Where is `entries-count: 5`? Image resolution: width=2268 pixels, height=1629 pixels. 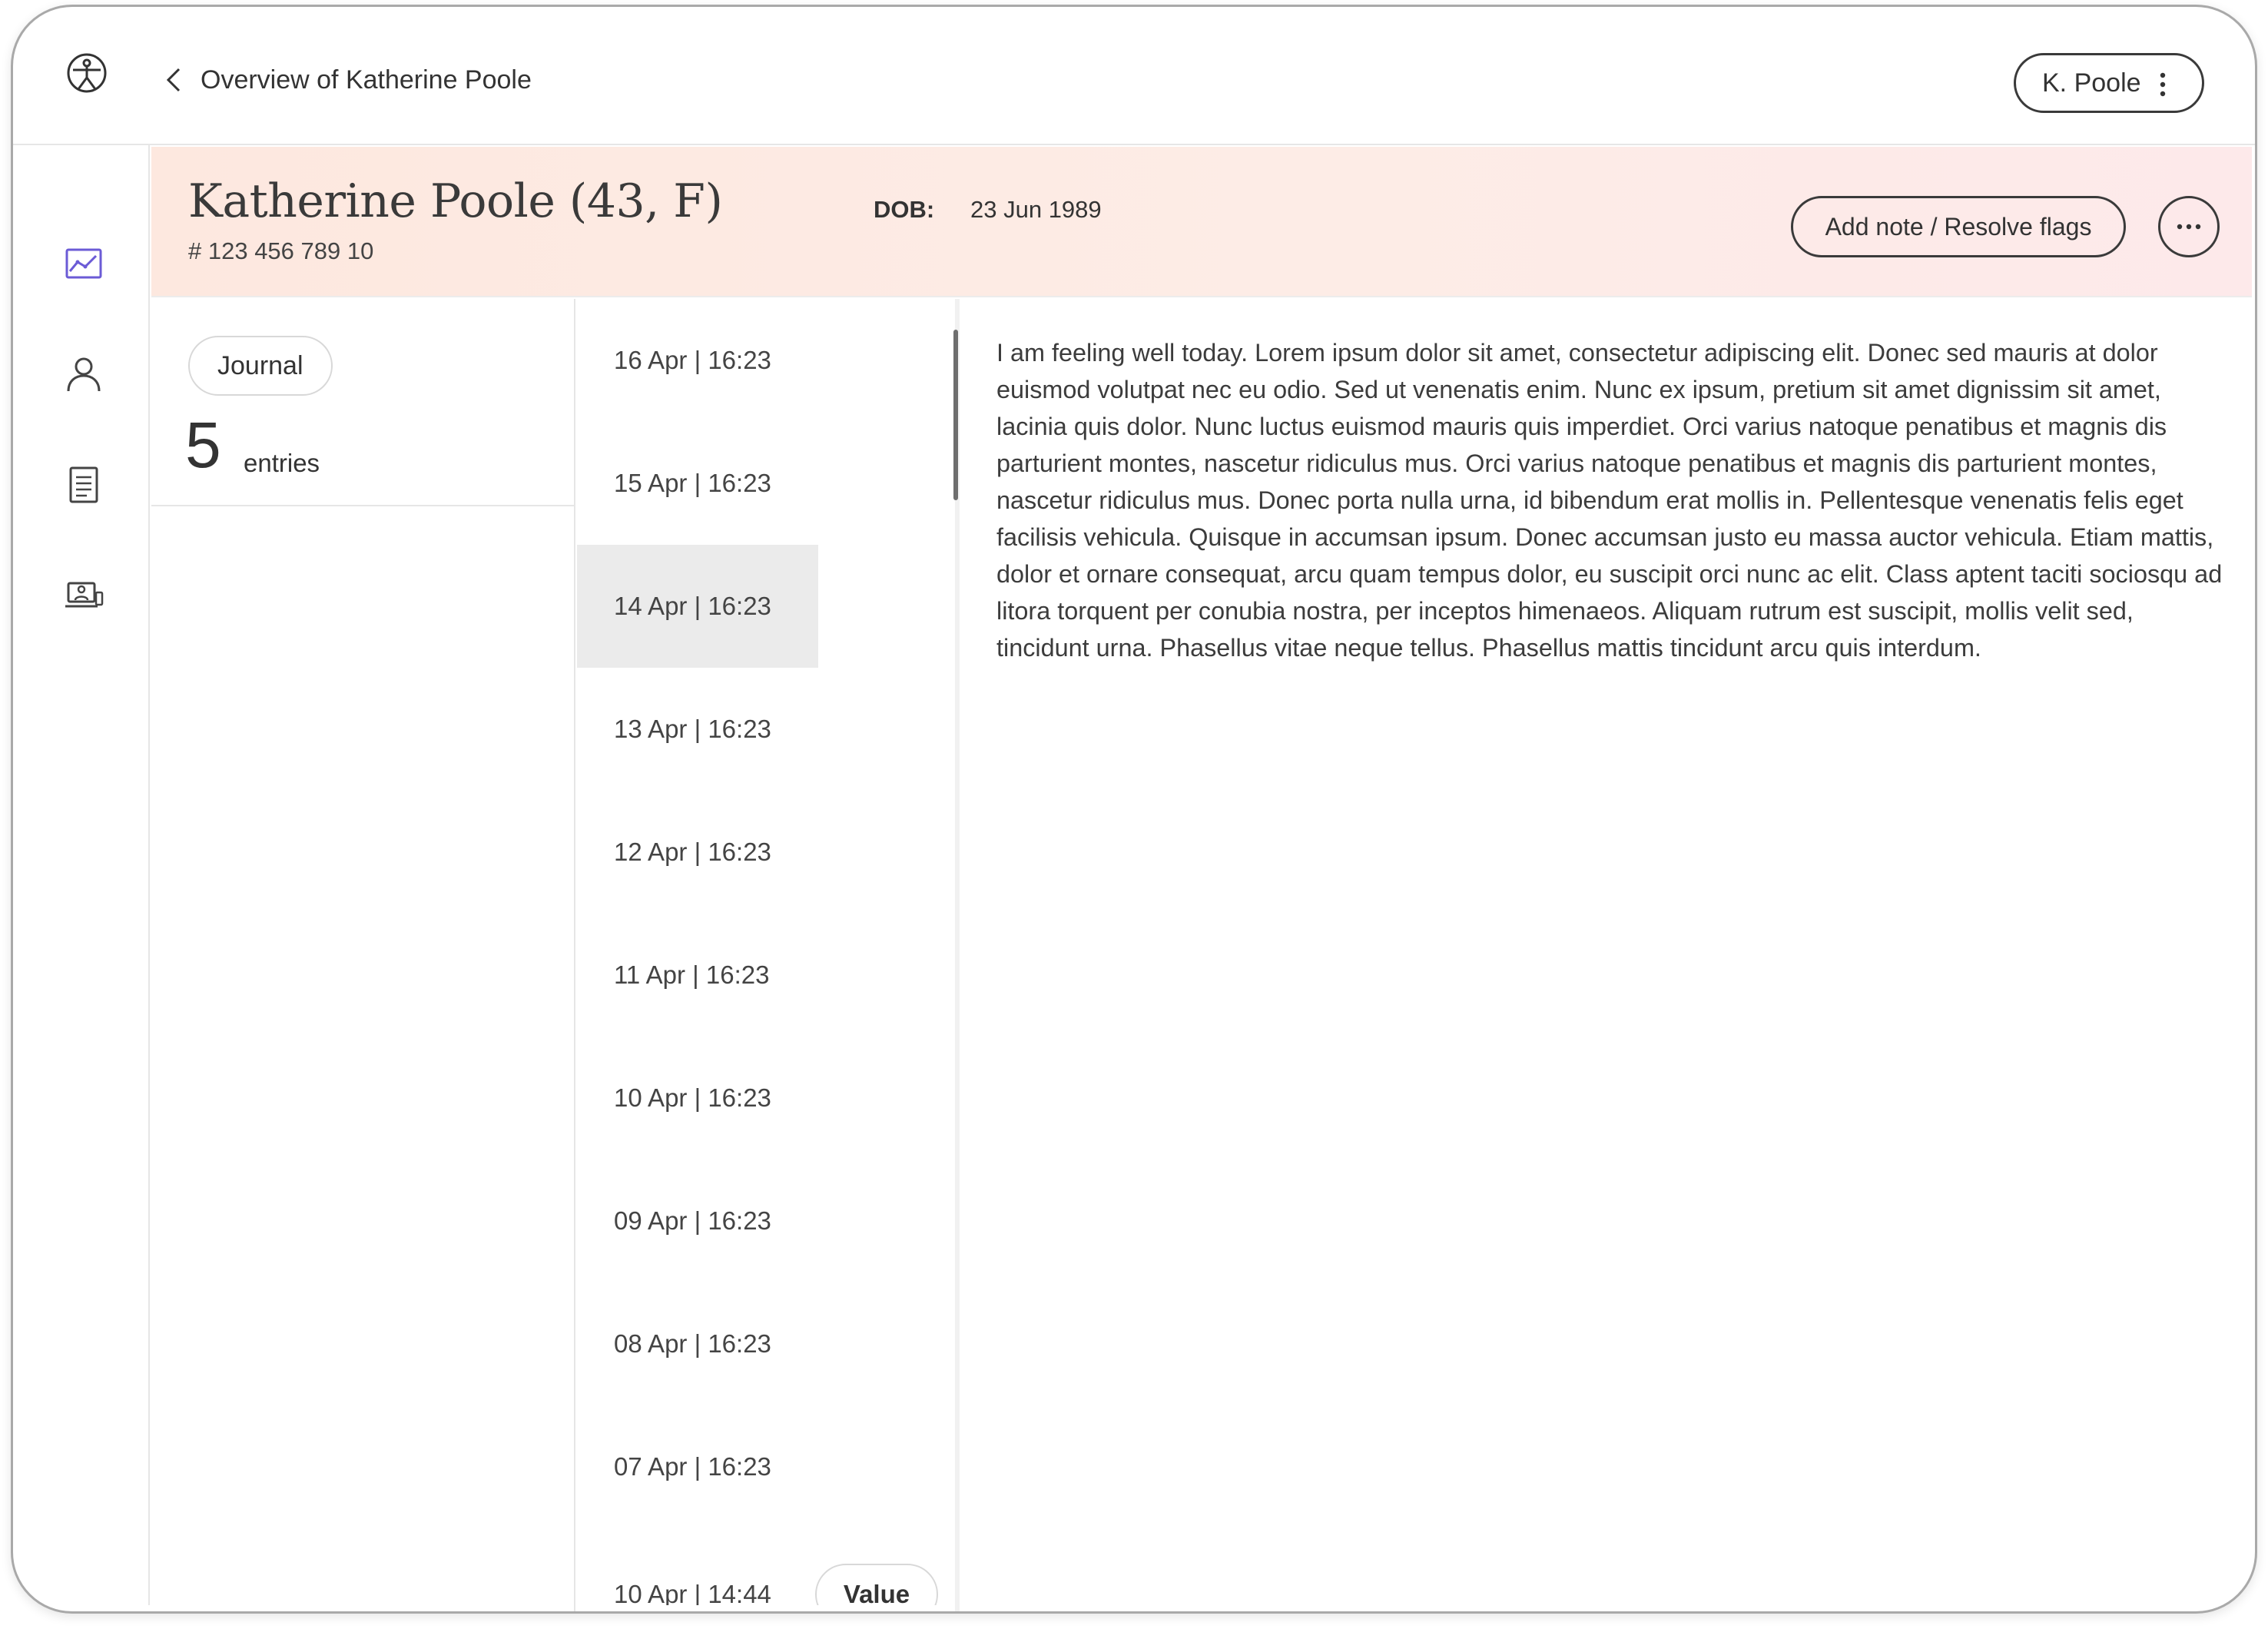 entries-count: 5 is located at coordinates (203, 445).